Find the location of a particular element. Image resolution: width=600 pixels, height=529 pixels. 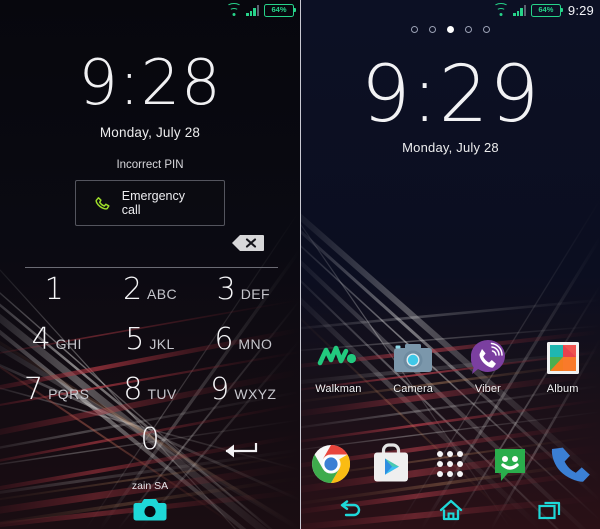

key-number: 6 is located at coordinates (224, 339).